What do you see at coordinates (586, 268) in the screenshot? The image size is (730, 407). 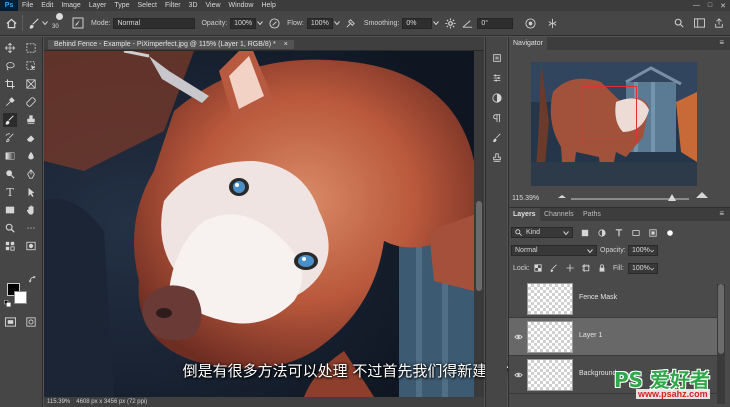 I see `lock-artboard-icon` at bounding box center [586, 268].